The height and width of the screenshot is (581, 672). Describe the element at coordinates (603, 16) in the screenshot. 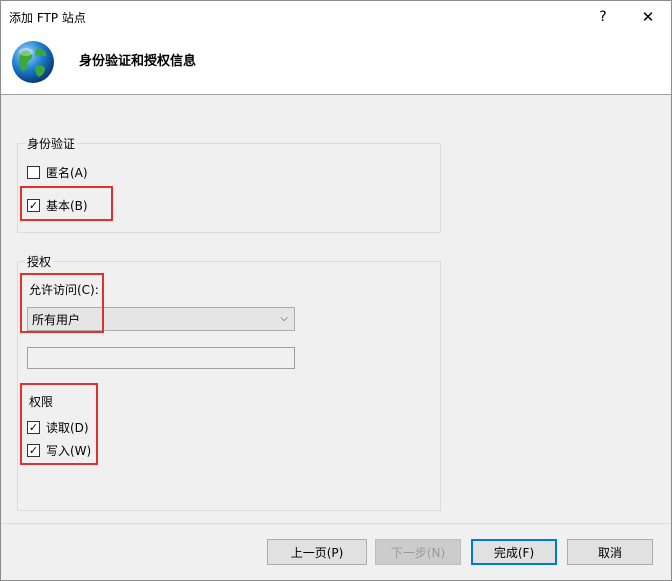

I see `help-button: ?` at that location.